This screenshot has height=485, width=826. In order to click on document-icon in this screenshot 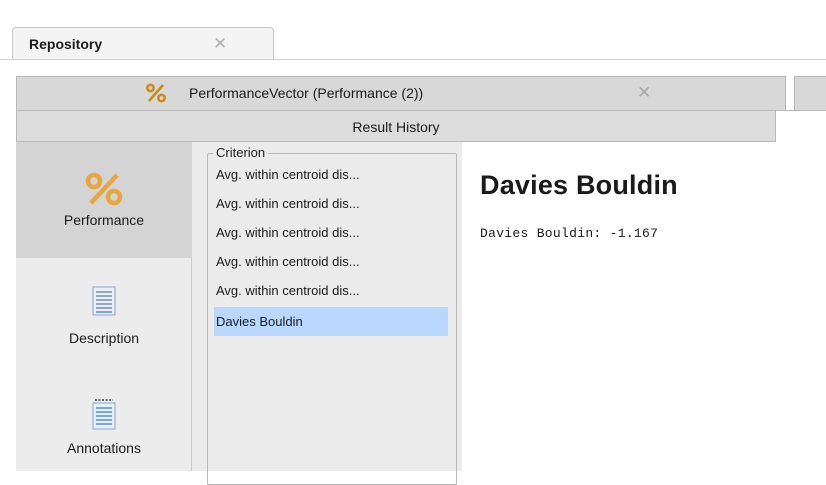, I will do `click(104, 302)`.